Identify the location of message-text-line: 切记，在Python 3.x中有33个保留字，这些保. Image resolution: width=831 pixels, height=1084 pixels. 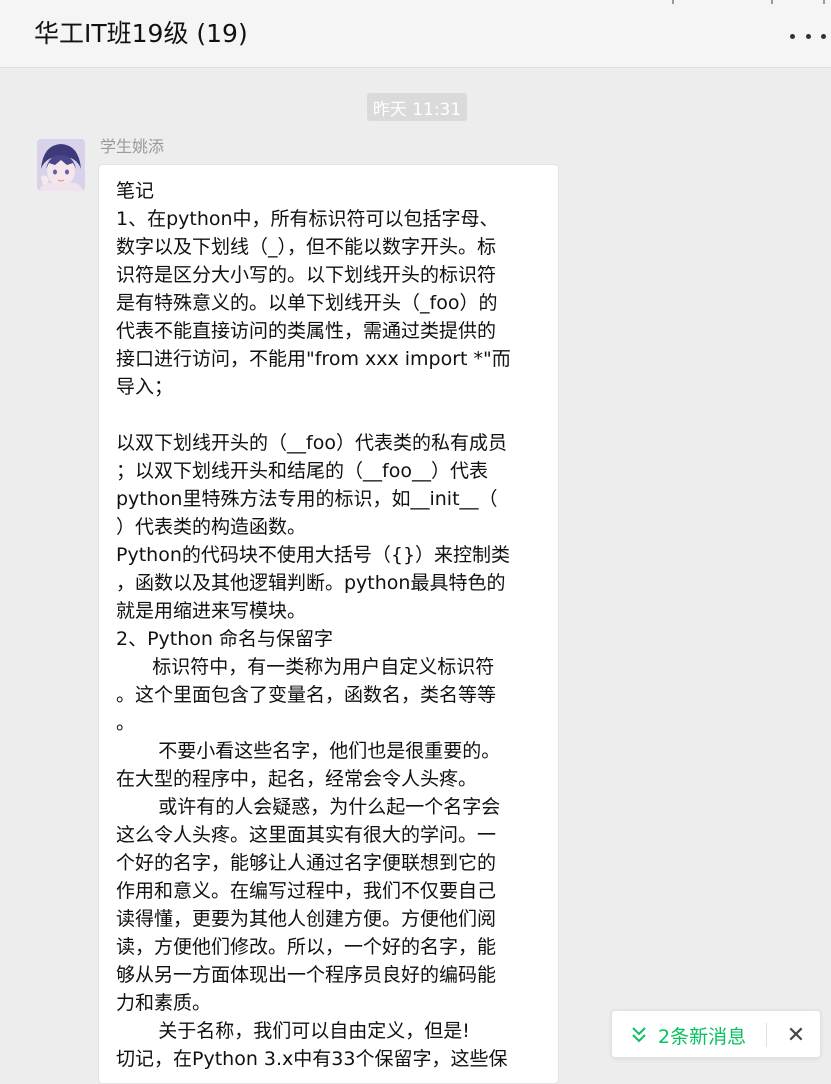
(312, 1059).